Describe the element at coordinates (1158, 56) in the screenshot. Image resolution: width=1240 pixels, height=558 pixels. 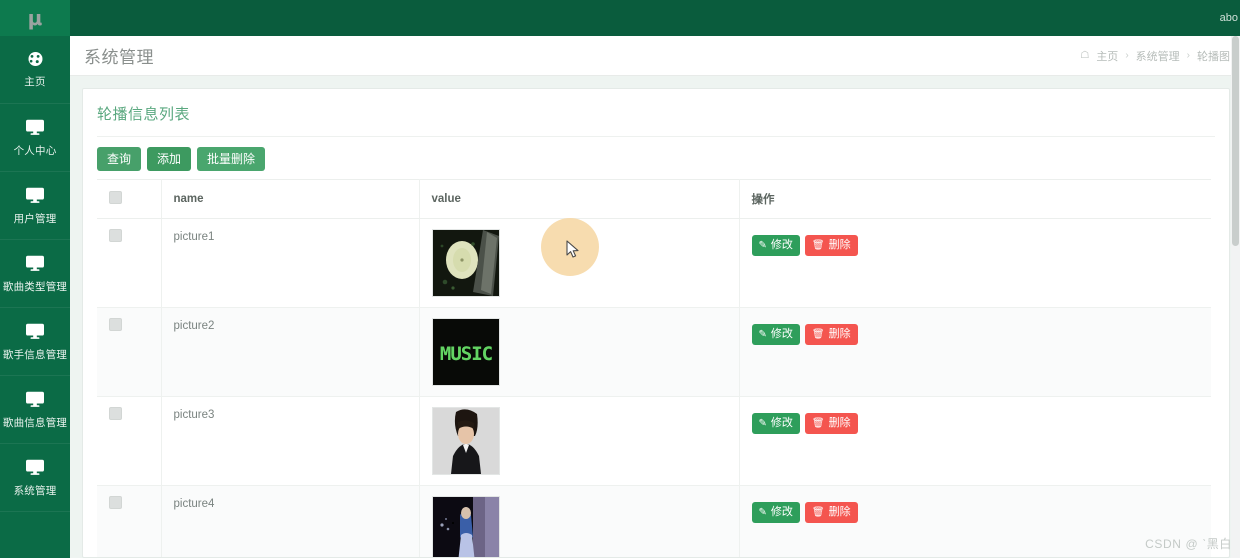
I see `breadcrumb-item-system: 系统管理` at that location.